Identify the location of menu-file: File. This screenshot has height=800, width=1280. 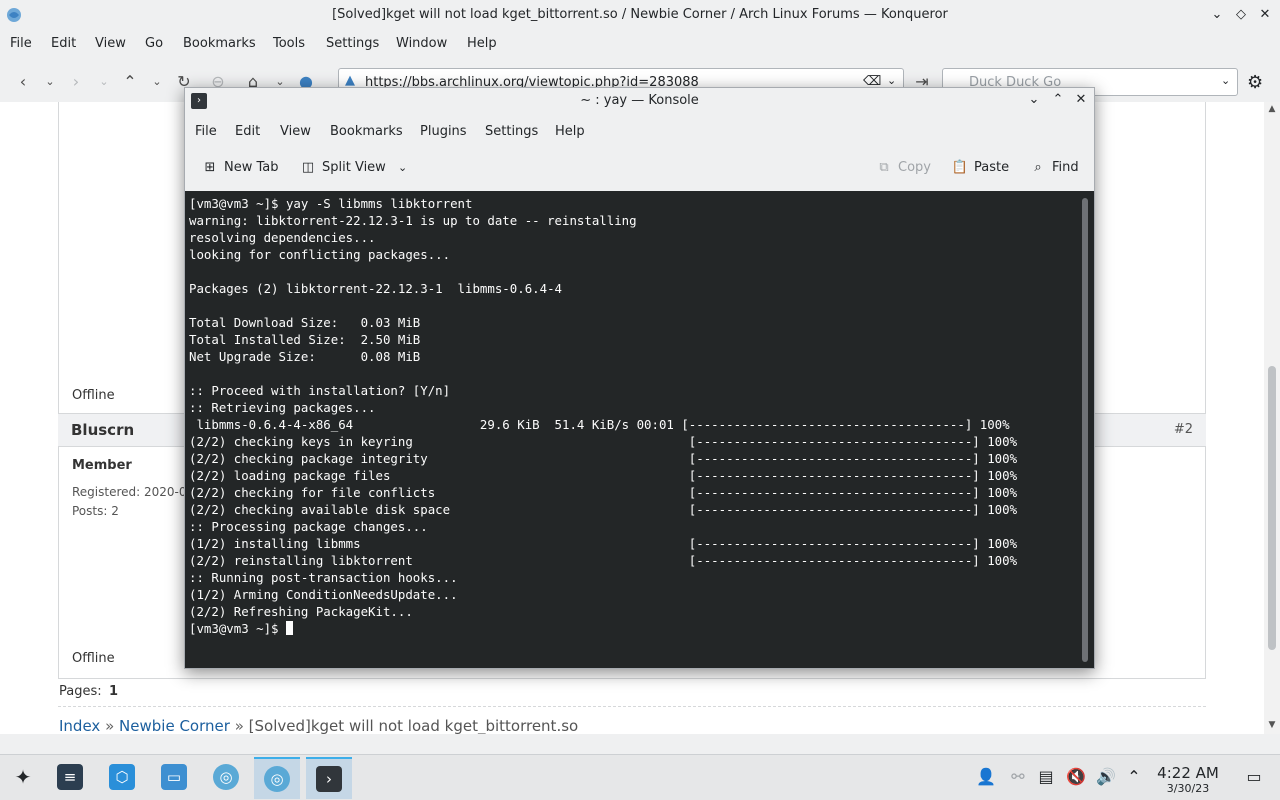
(21, 43).